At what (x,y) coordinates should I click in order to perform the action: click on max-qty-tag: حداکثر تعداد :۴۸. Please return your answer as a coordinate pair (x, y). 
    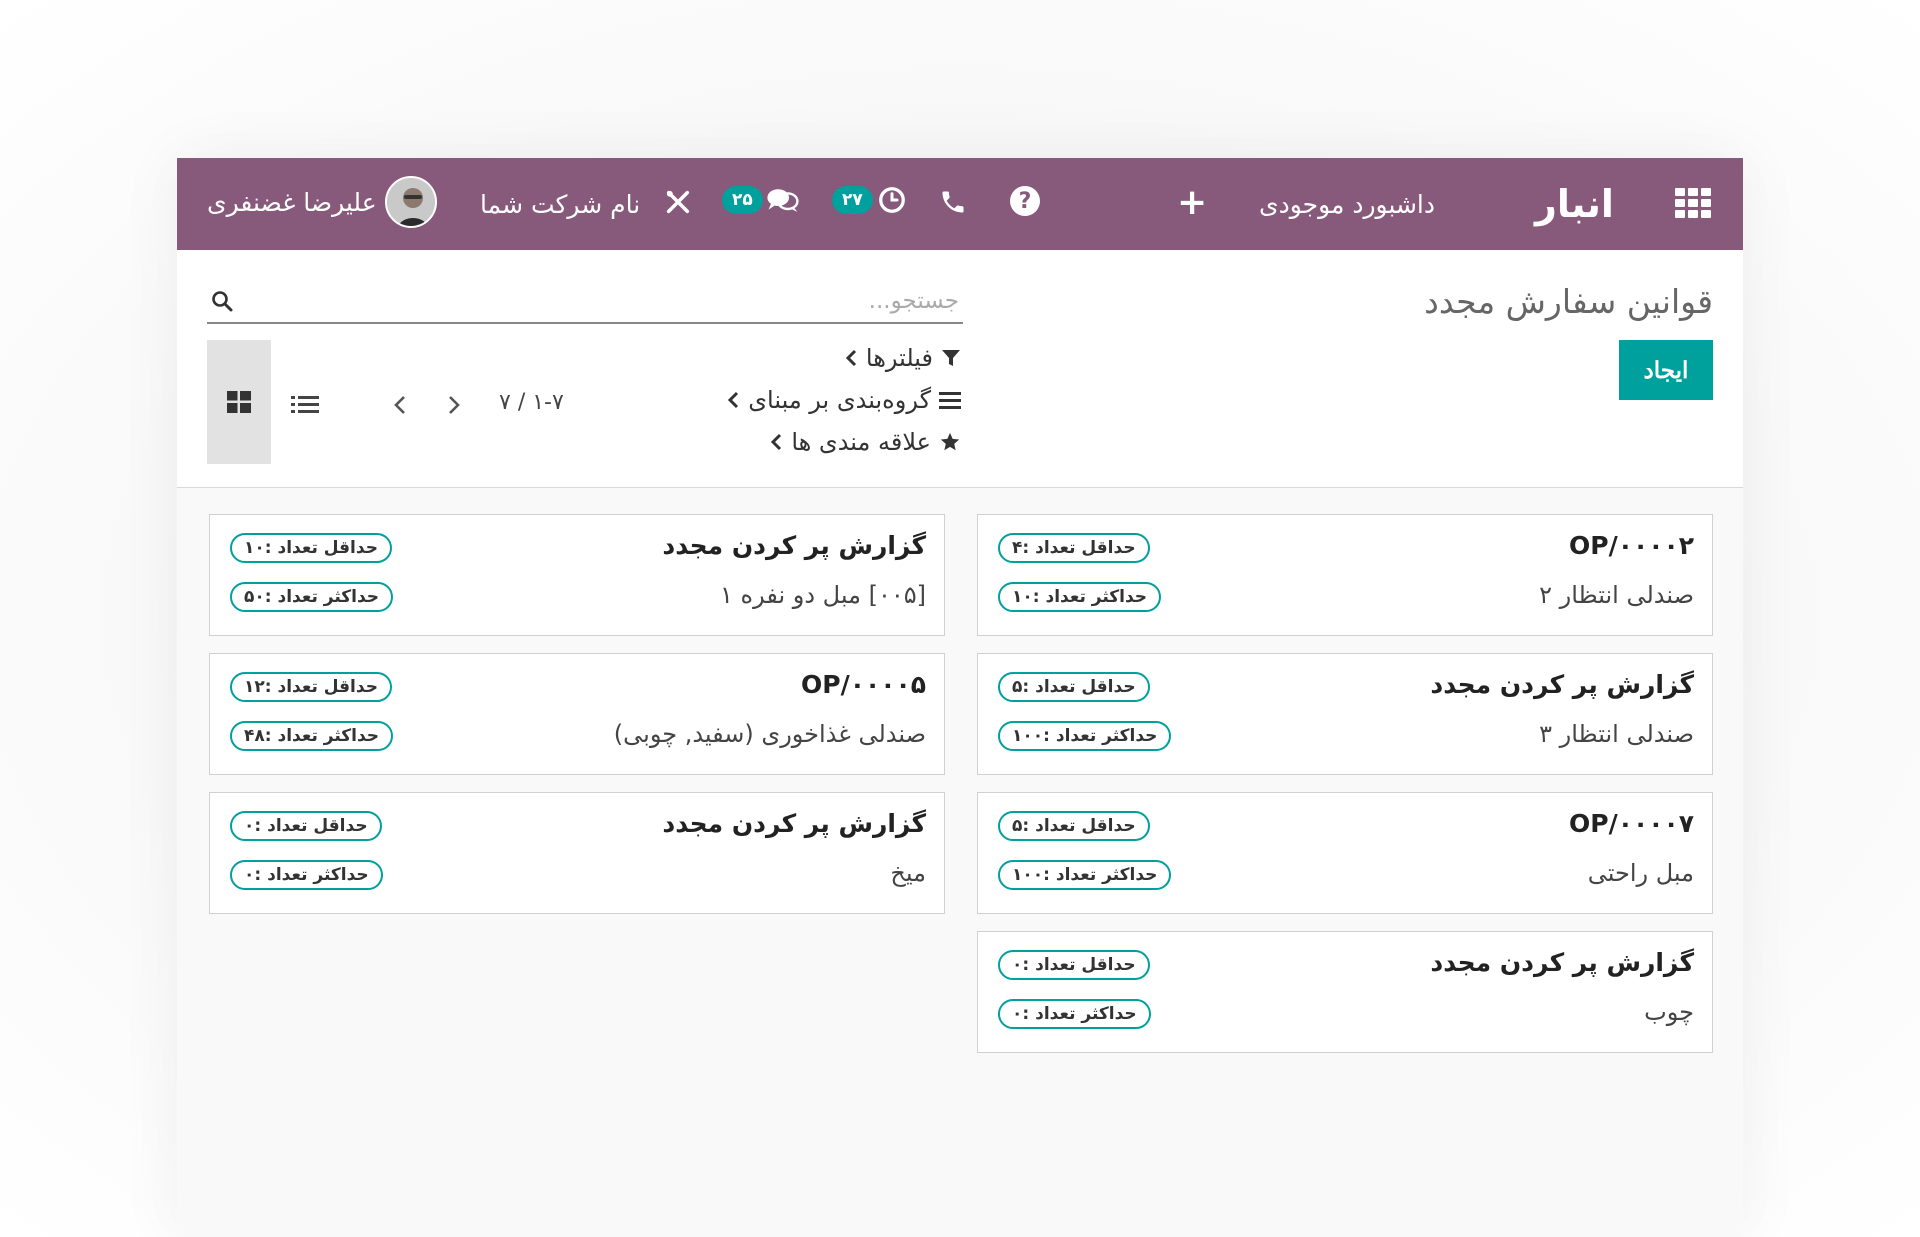
    Looking at the image, I should click on (312, 736).